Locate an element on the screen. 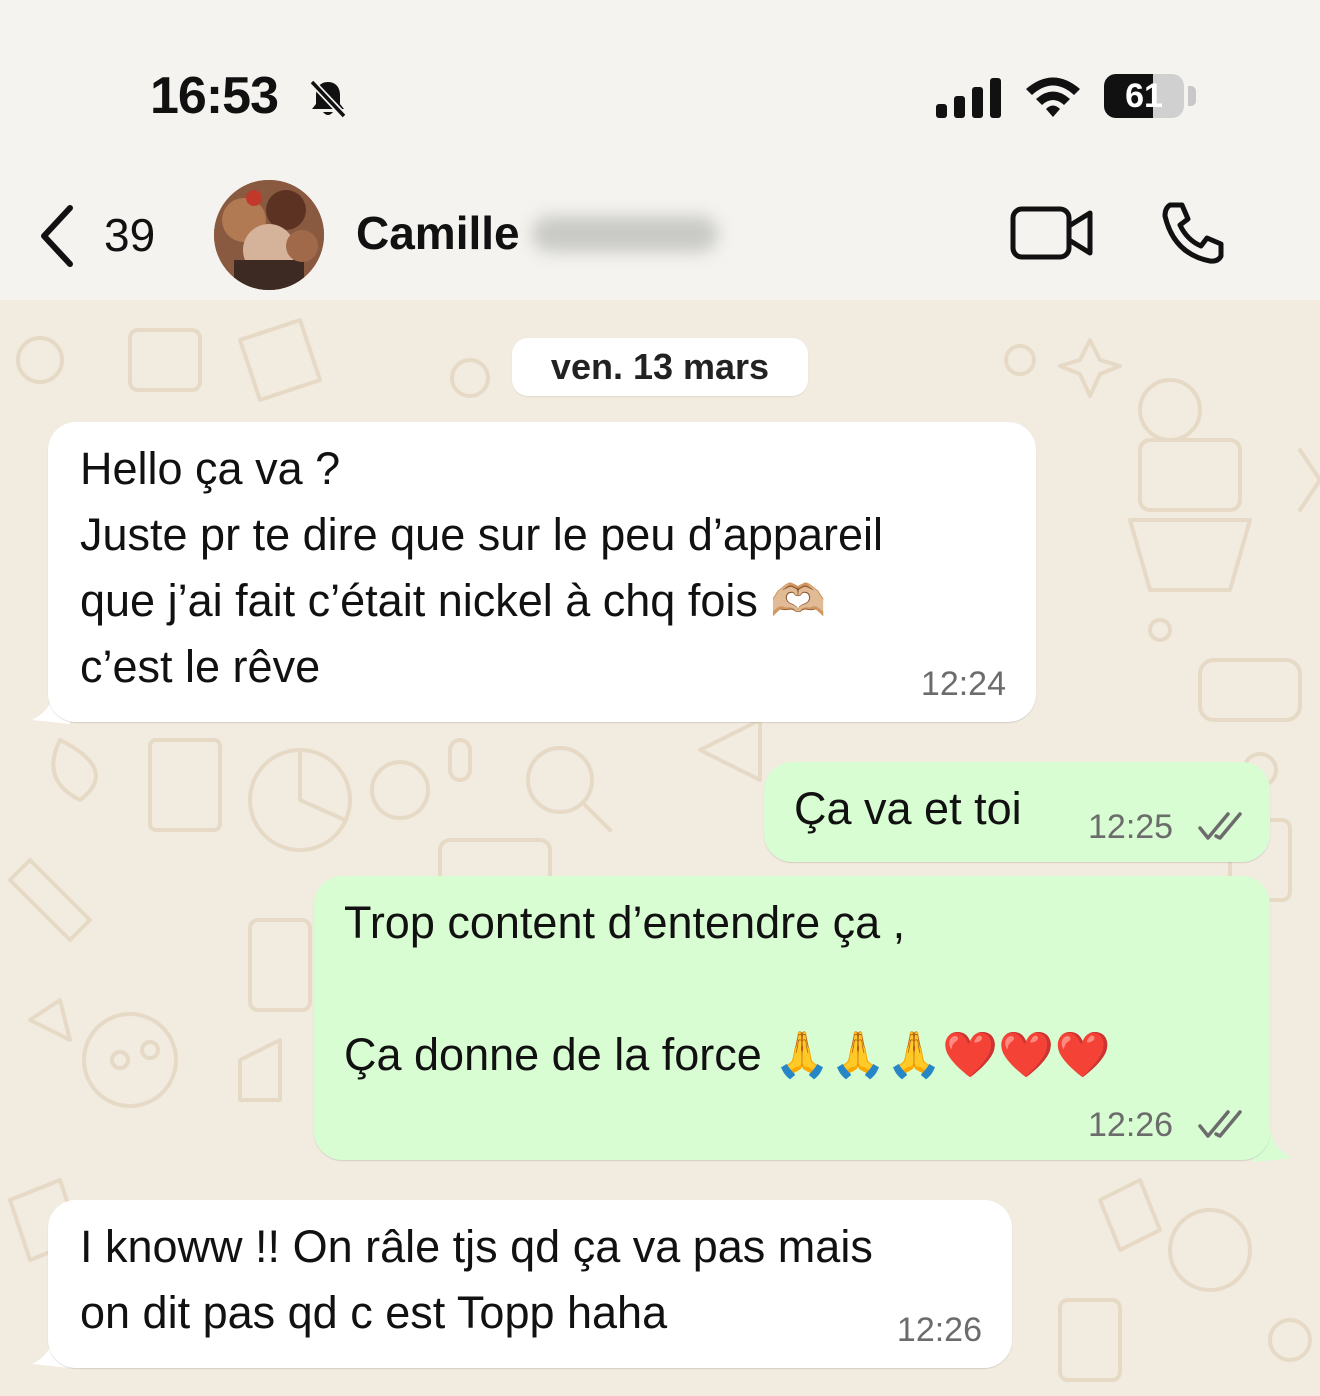  battery-icon: 61 is located at coordinates (1144, 96).